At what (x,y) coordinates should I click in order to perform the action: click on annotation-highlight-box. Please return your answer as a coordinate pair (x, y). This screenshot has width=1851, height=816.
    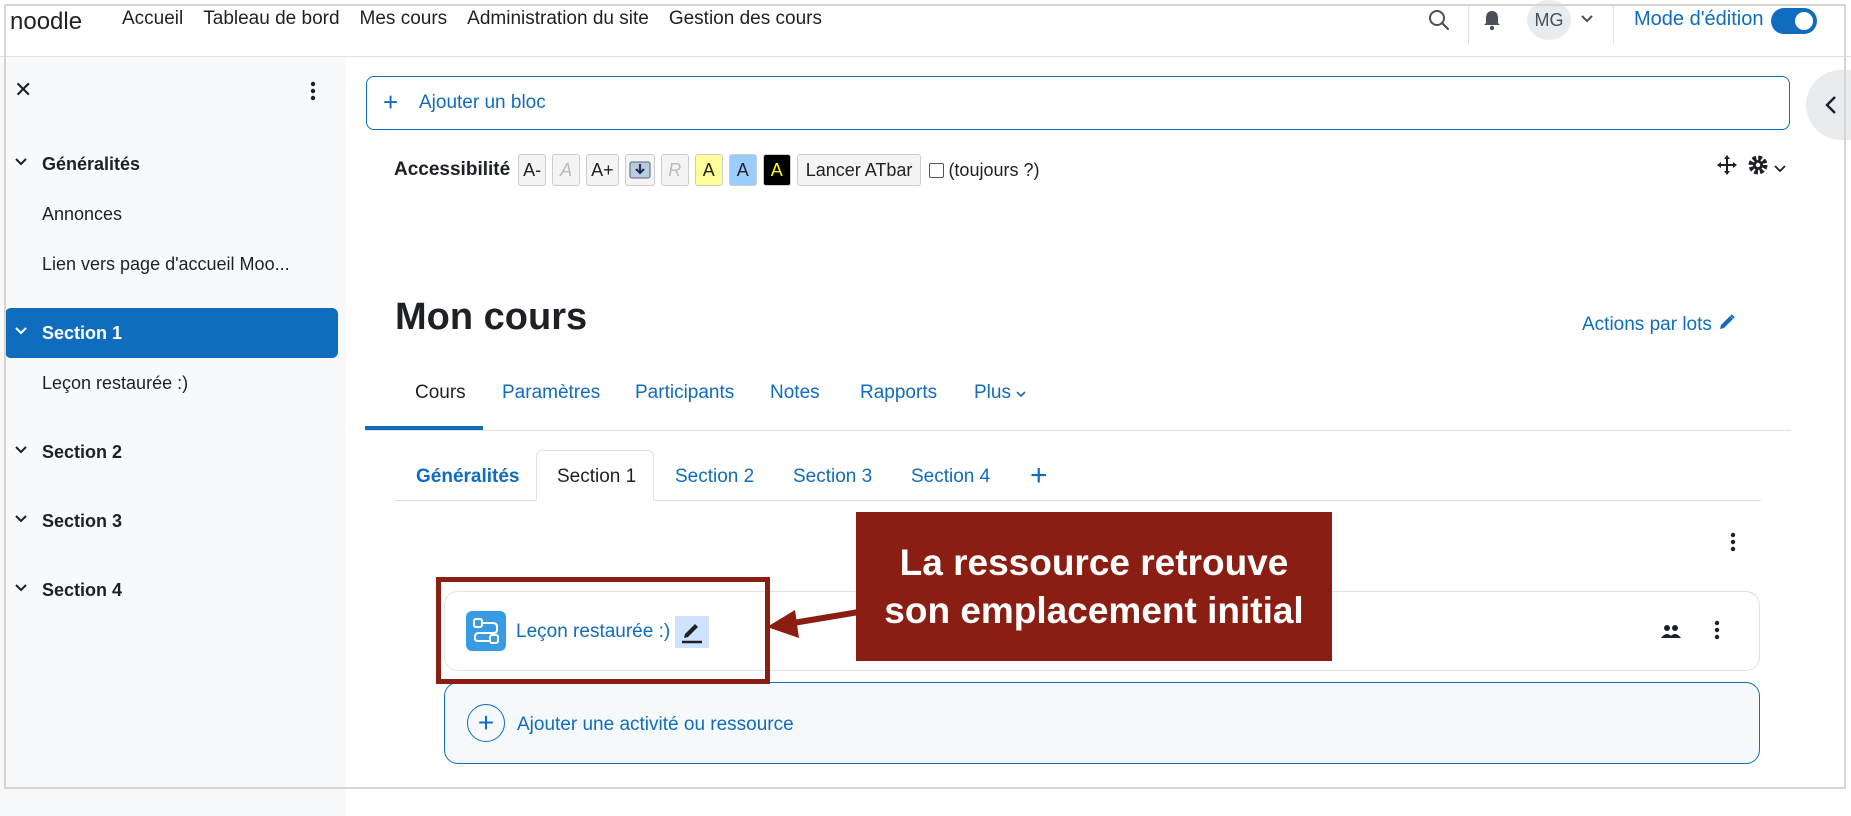
    Looking at the image, I should click on (603, 630).